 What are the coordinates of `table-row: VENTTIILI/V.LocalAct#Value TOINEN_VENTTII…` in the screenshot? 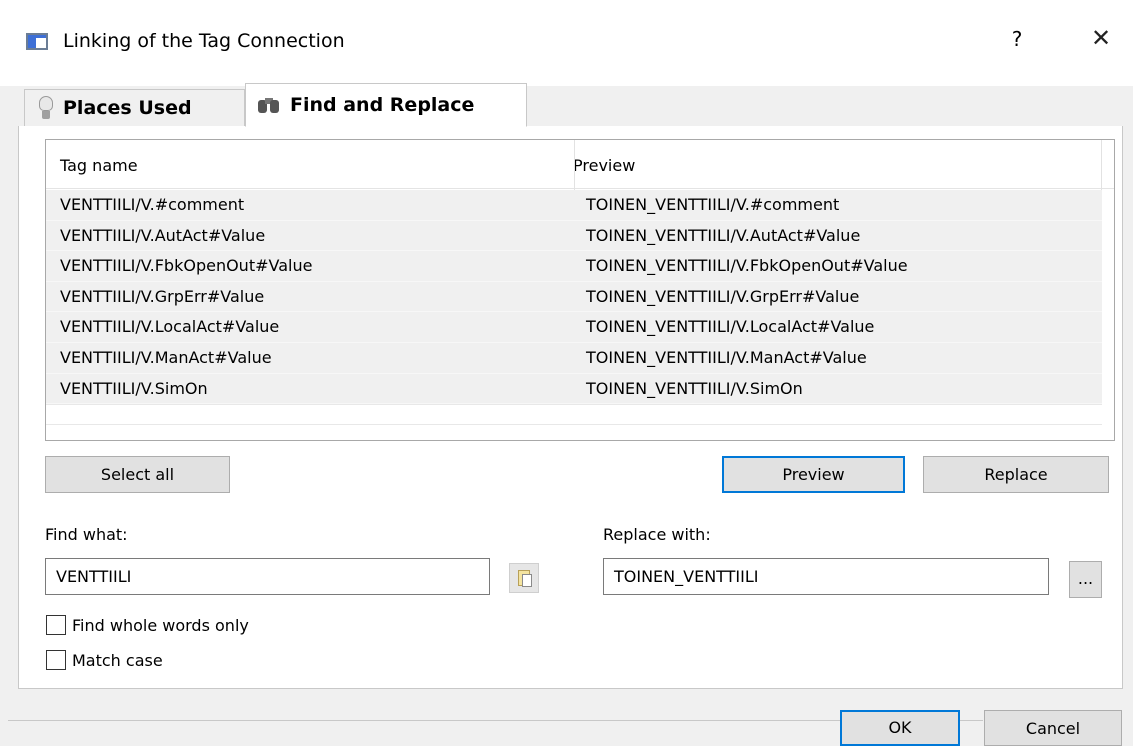 It's located at (574, 327).